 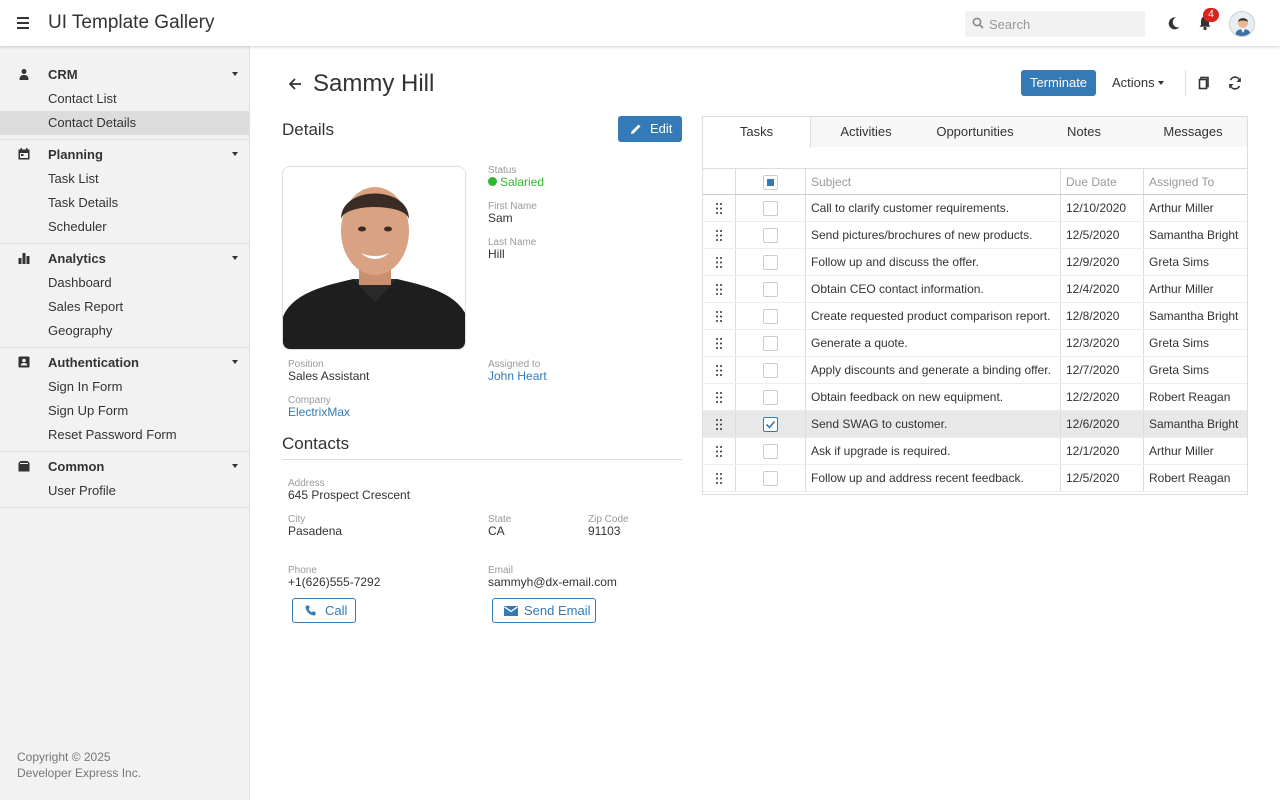 I want to click on copy-icon, so click(x=1204, y=83).